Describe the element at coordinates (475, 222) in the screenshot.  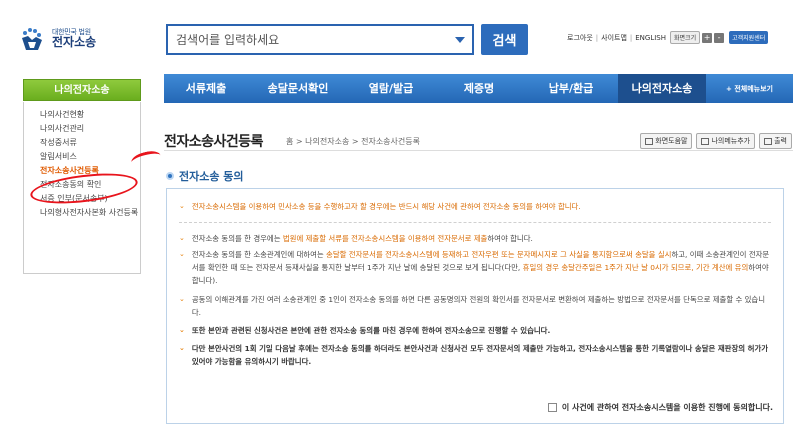
I see `divider` at that location.